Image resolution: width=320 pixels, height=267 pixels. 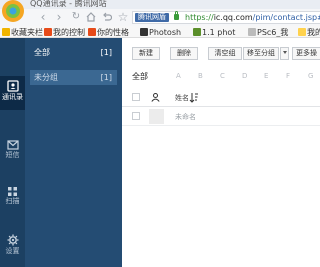 I want to click on bookmark-label: 你的性格, so click(x=113, y=32).